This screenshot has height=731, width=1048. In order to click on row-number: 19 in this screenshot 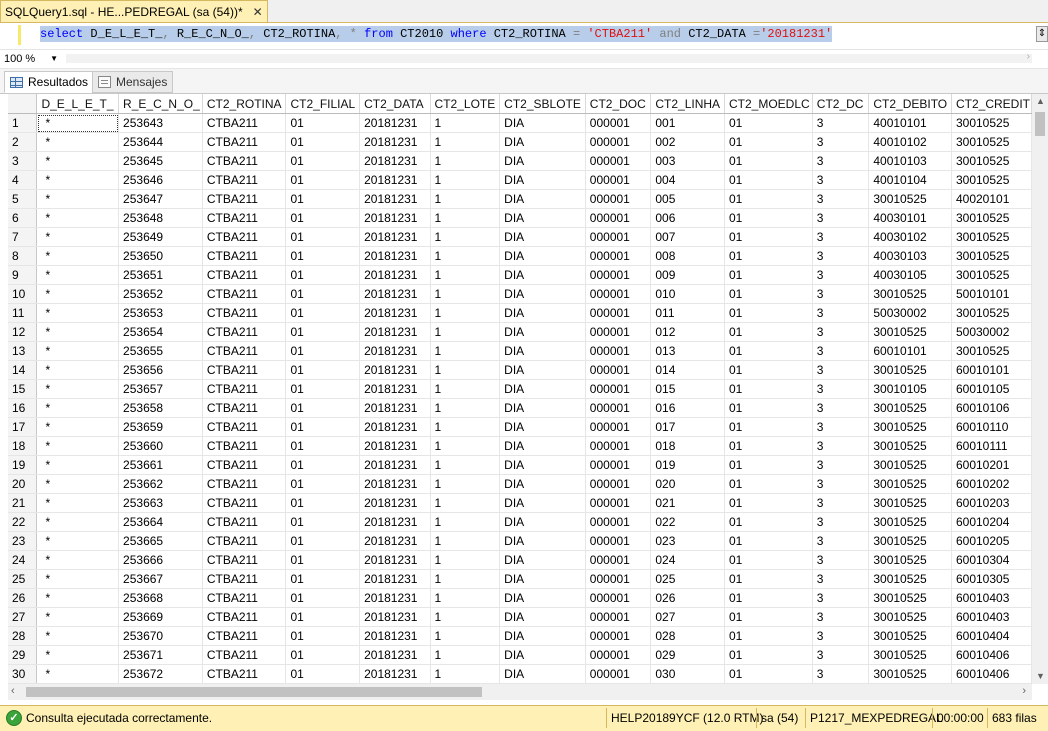, I will do `click(23, 465)`.